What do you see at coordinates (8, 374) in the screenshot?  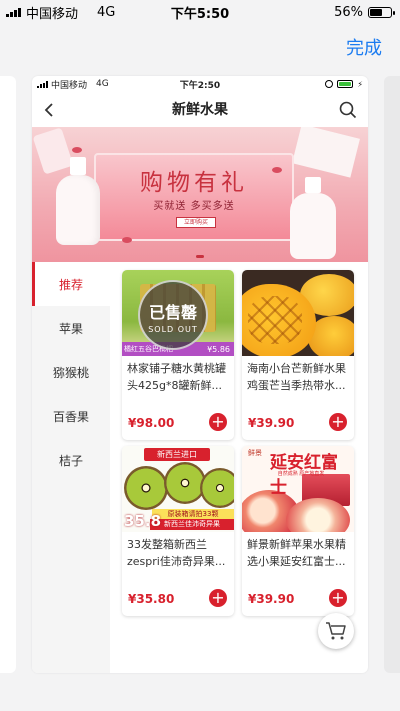 I see `previous-page-peek` at bounding box center [8, 374].